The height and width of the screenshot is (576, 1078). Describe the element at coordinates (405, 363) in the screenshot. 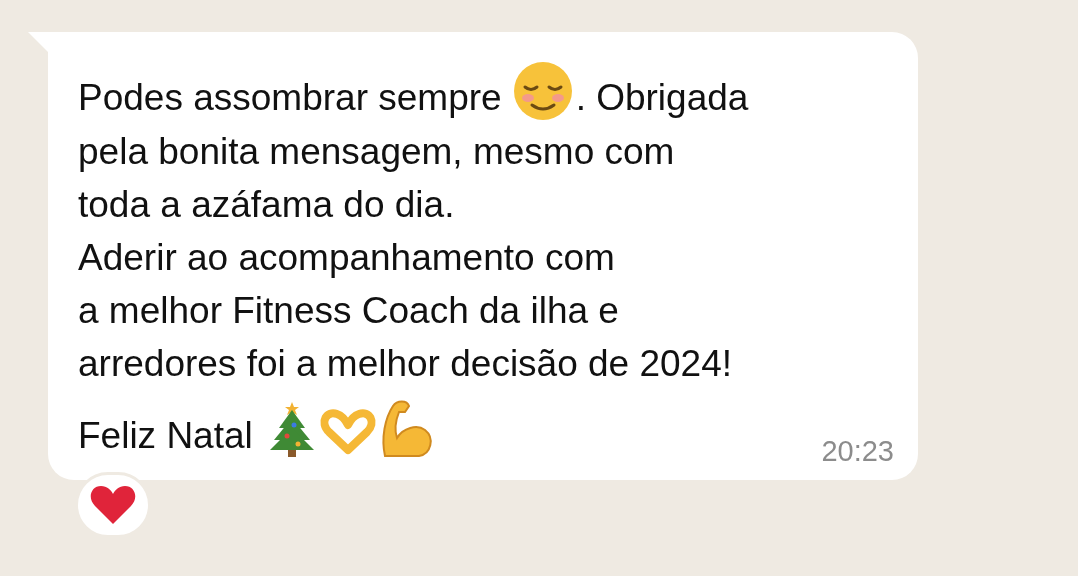

I see `message-text: arredores foi a melhor decisão de 2024!` at that location.